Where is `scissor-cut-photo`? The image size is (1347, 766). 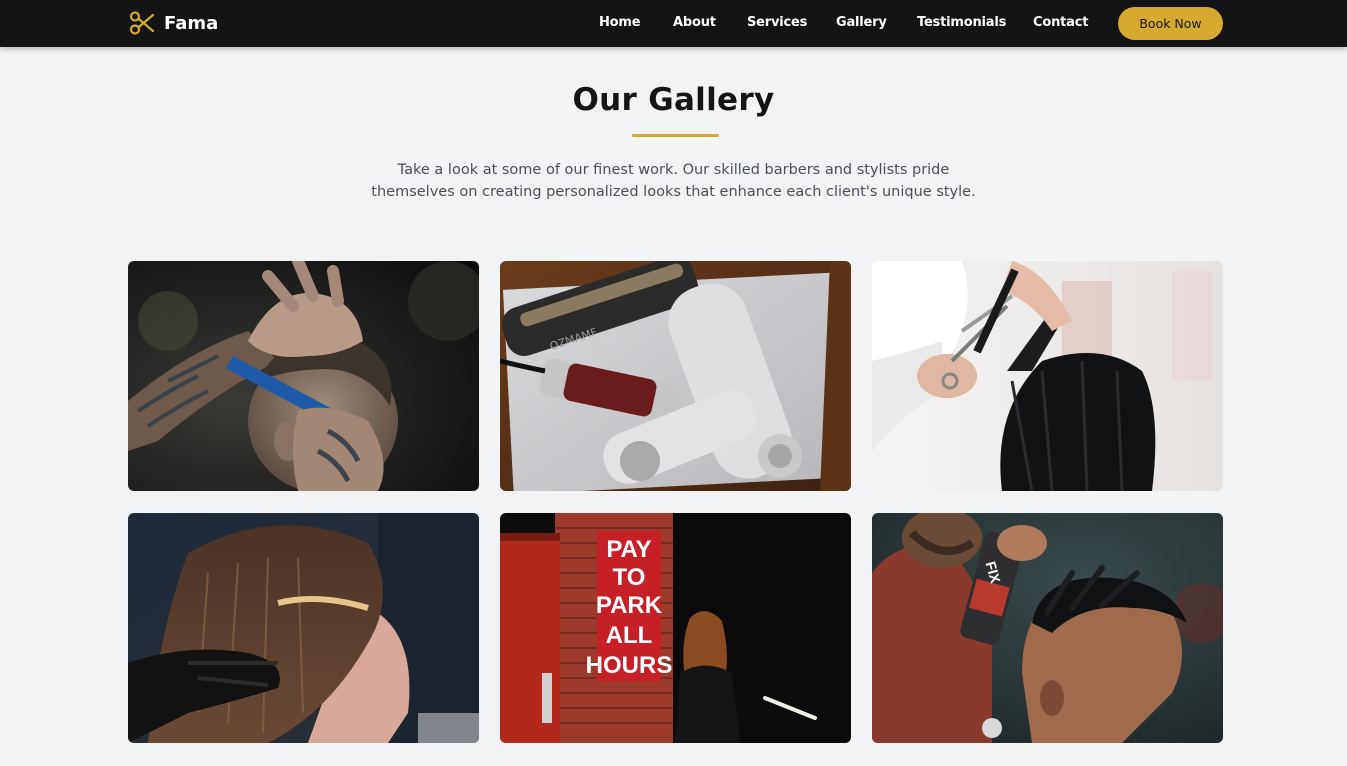
scissor-cut-photo is located at coordinates (1047, 376).